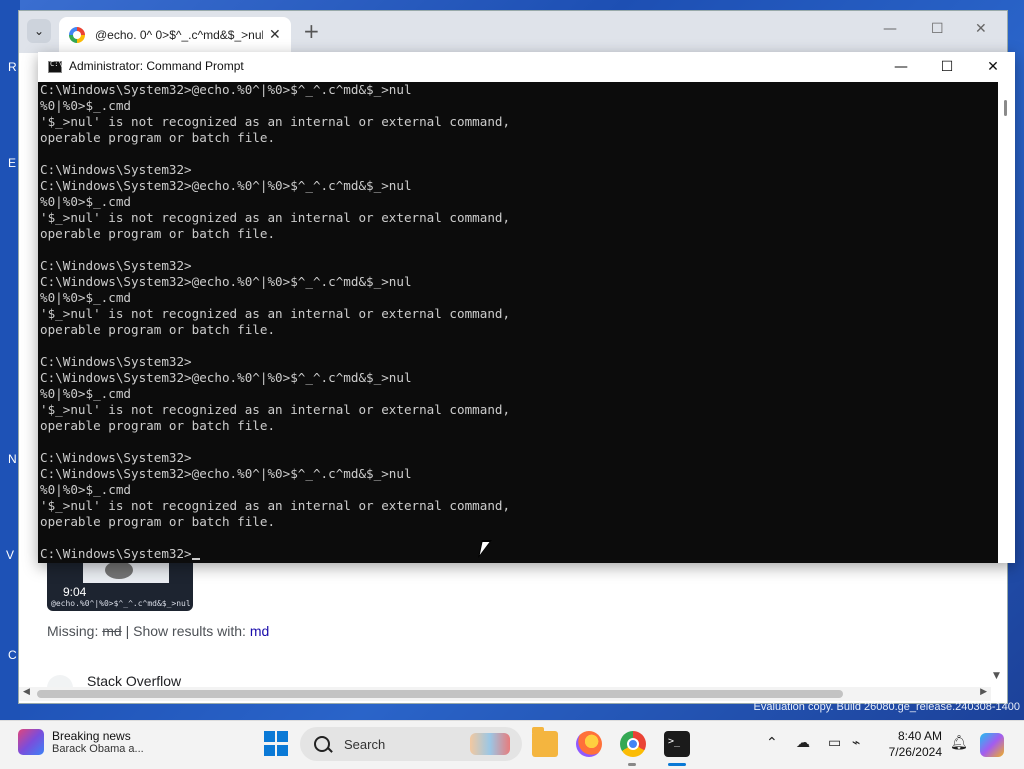 The image size is (1024, 769). Describe the element at coordinates (55, 66) in the screenshot. I see `command-prompt-icon` at that location.